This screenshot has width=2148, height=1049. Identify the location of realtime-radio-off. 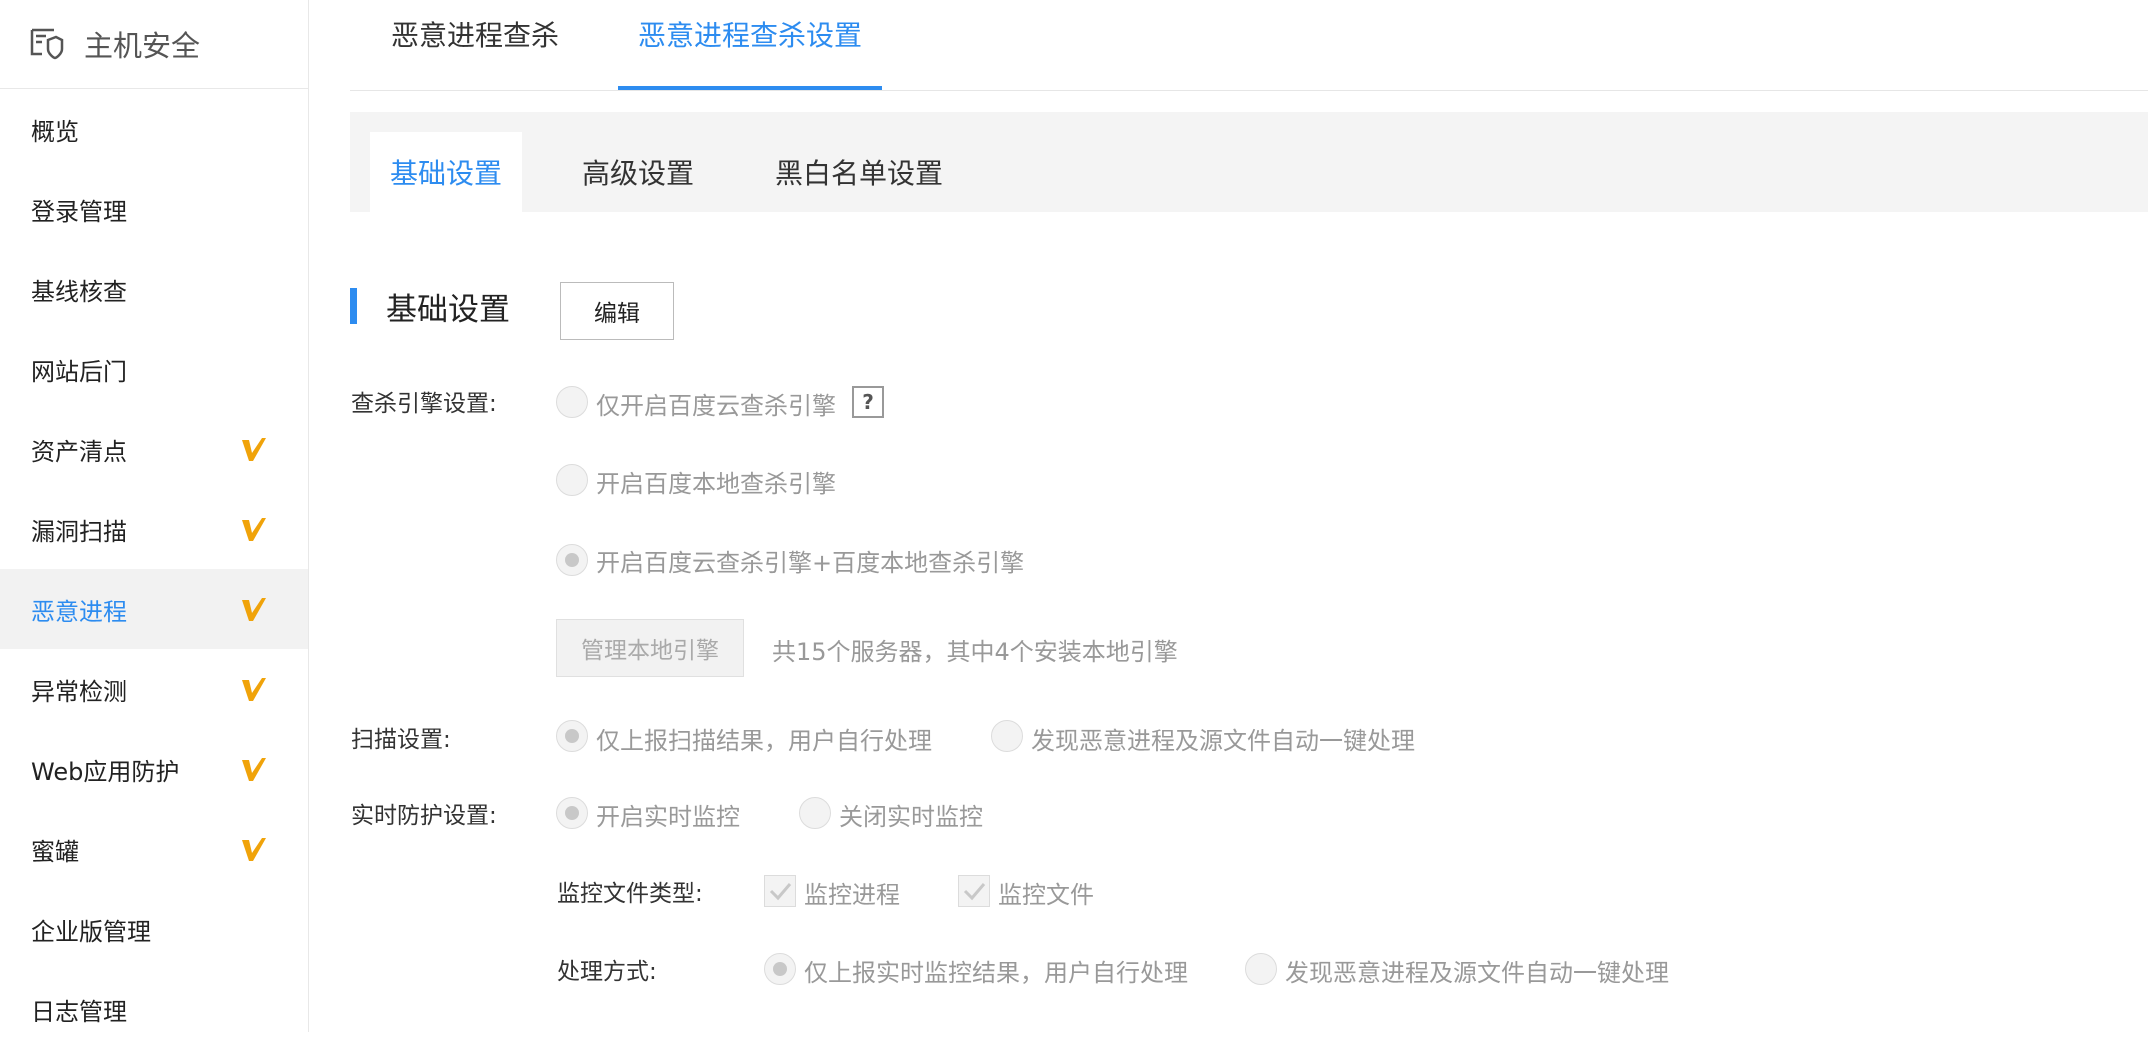
(815, 813).